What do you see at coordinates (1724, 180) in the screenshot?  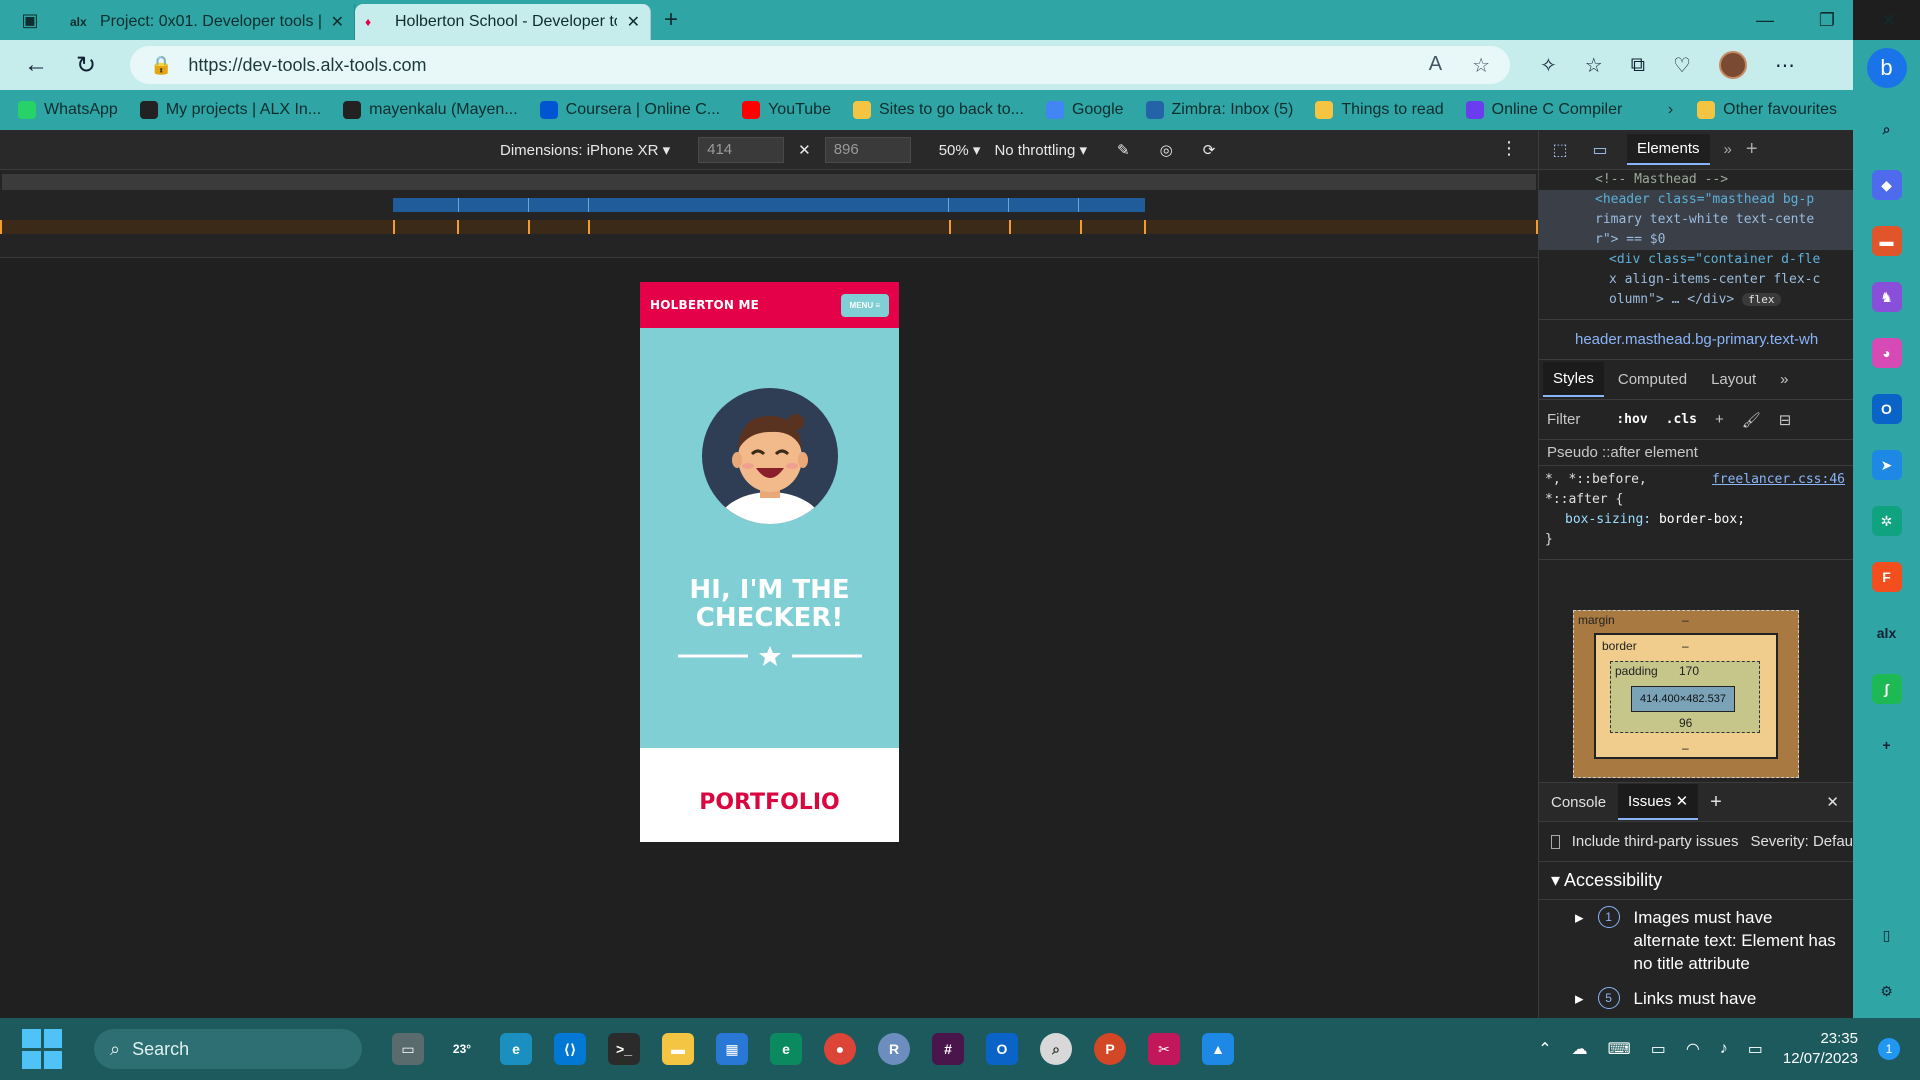 I see `dom-comment: <!-- Masthead -->` at bounding box center [1724, 180].